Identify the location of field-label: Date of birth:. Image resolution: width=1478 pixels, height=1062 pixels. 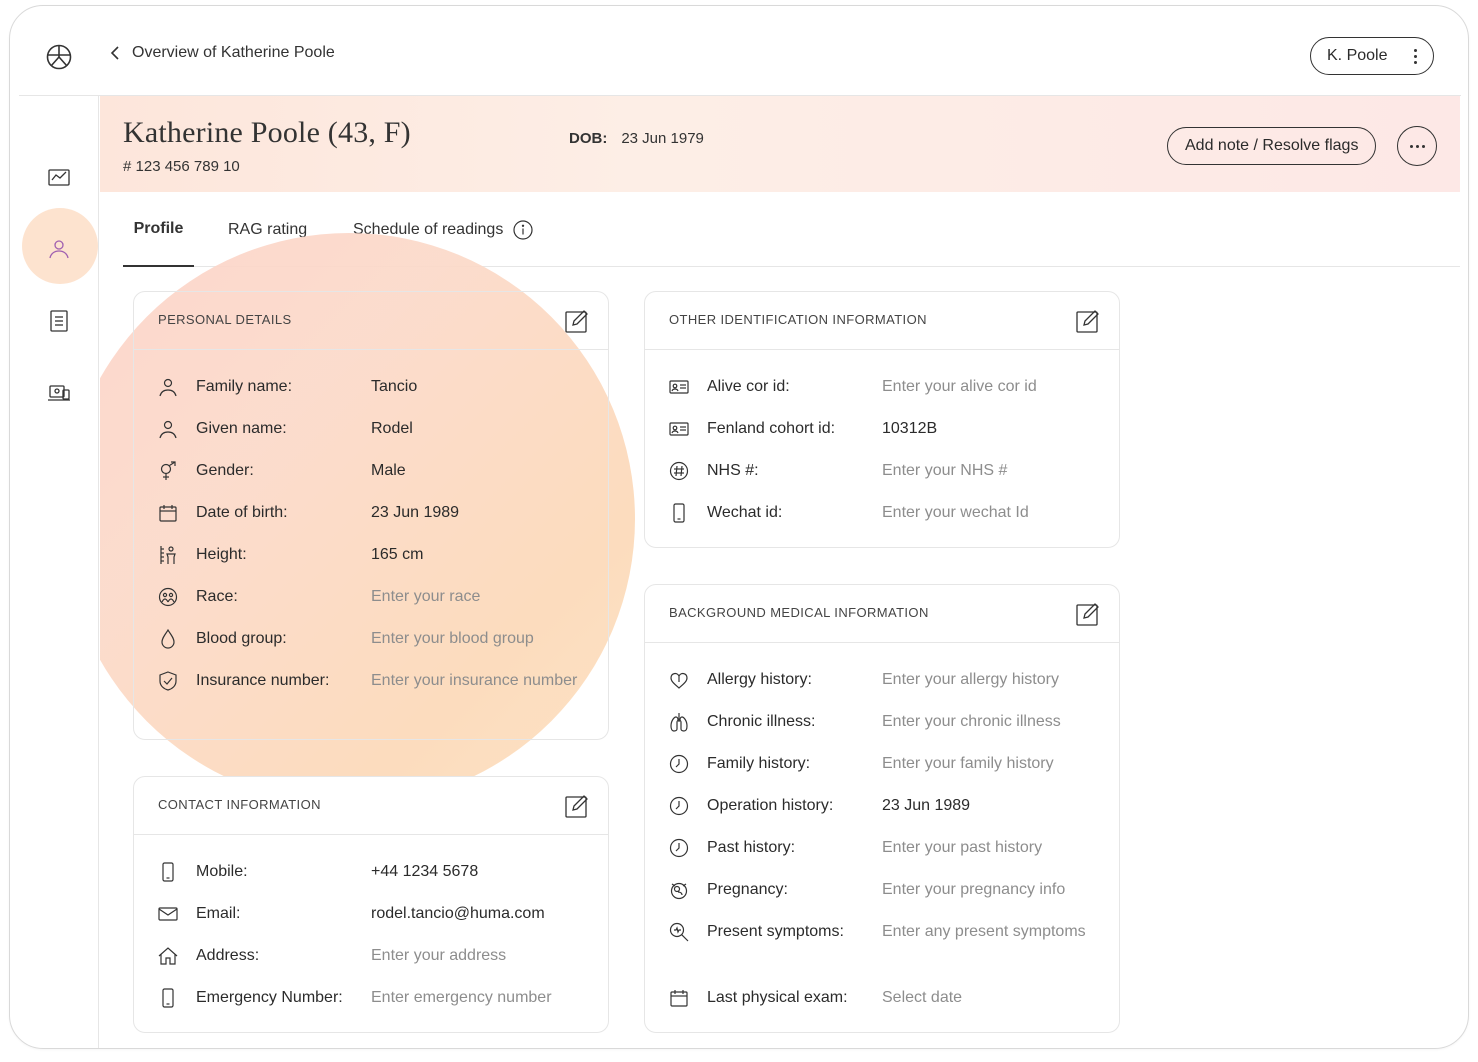
(242, 512).